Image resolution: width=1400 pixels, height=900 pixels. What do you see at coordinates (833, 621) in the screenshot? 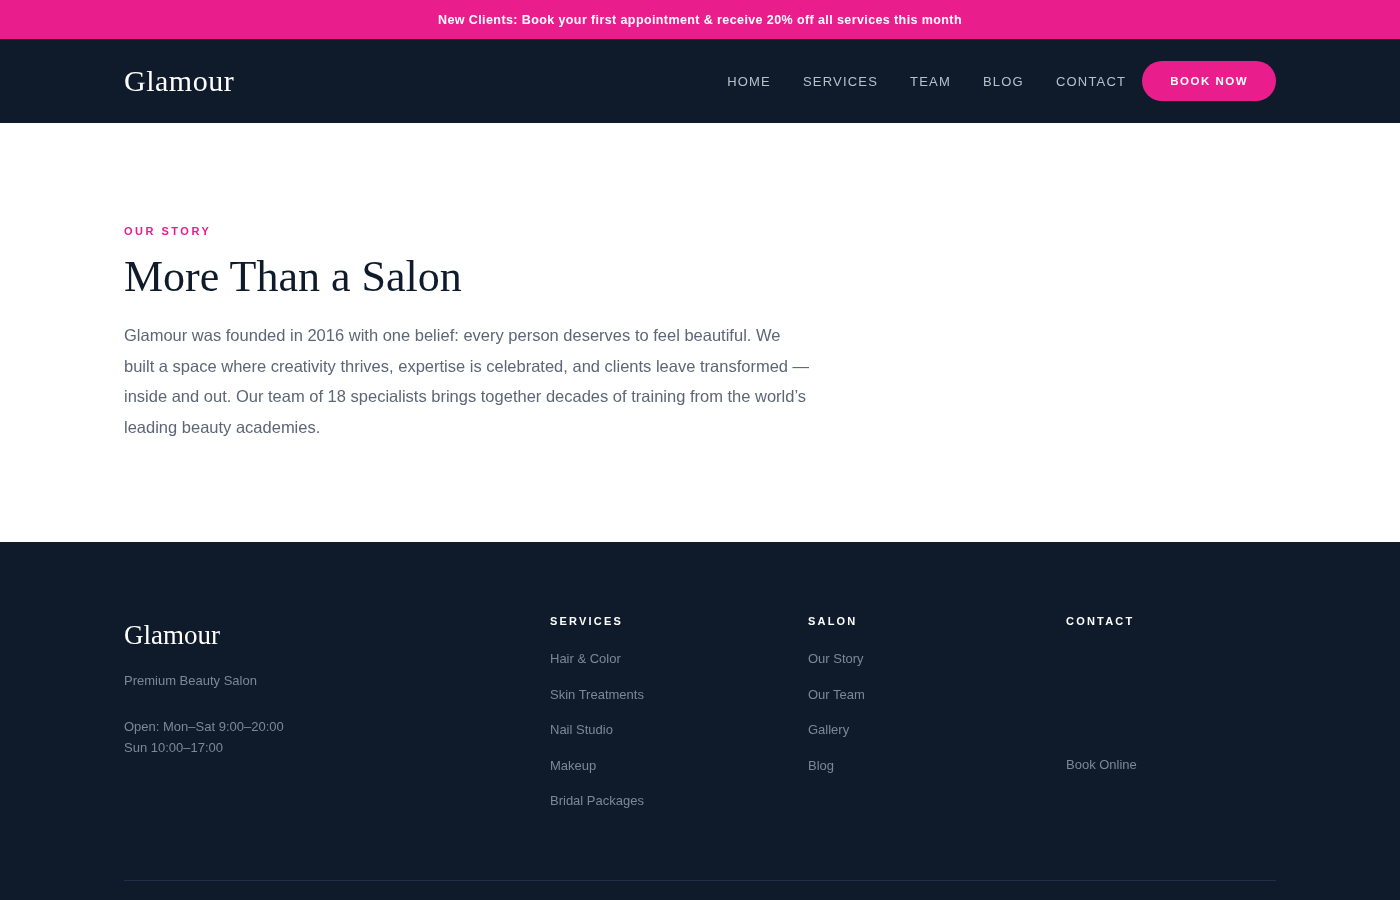
I see `footer-column-title: SALON` at bounding box center [833, 621].